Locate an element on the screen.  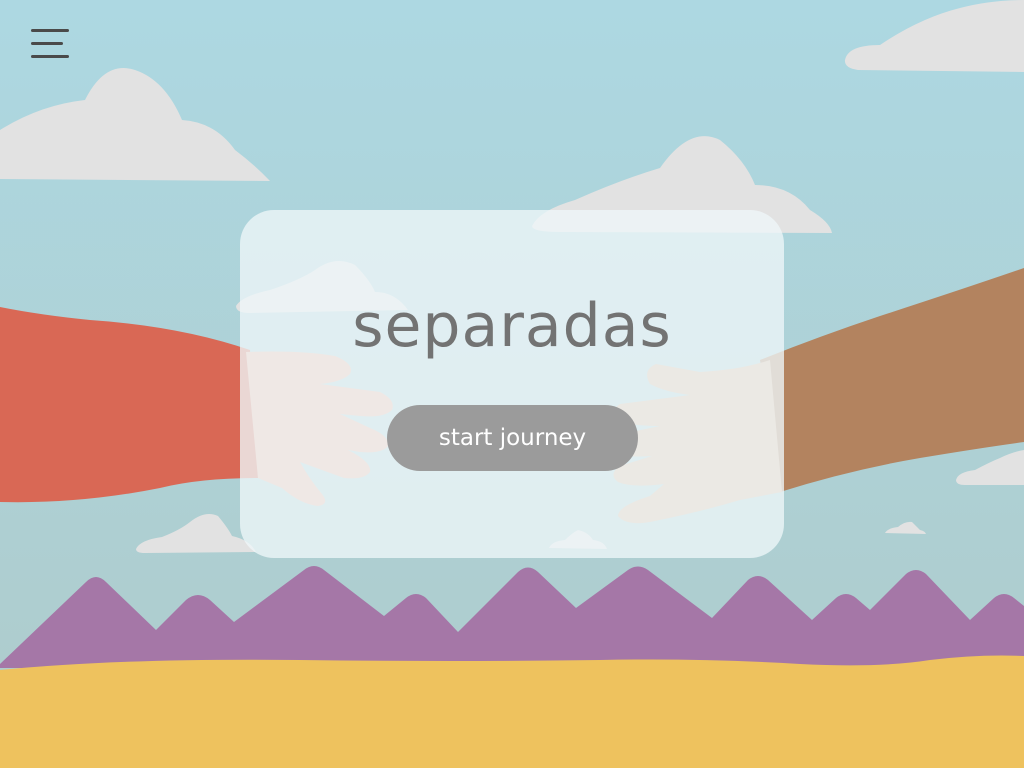
ground is located at coordinates (512, 711).